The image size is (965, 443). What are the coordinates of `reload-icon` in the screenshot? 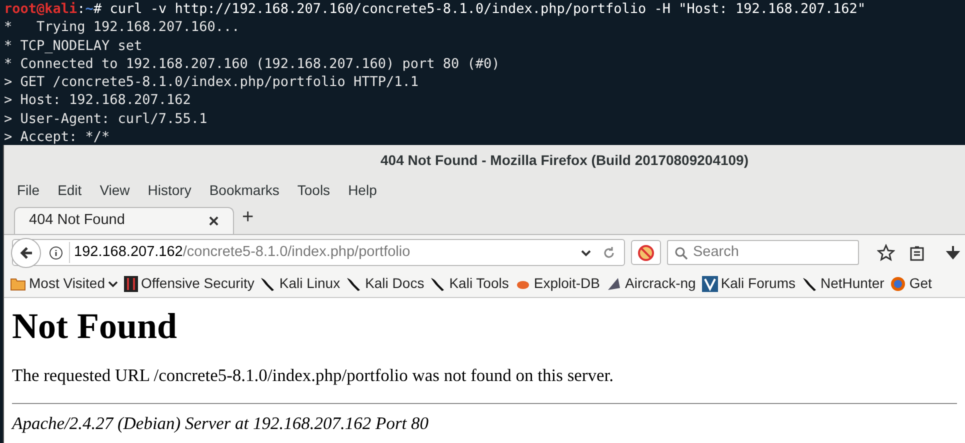 It's located at (609, 253).